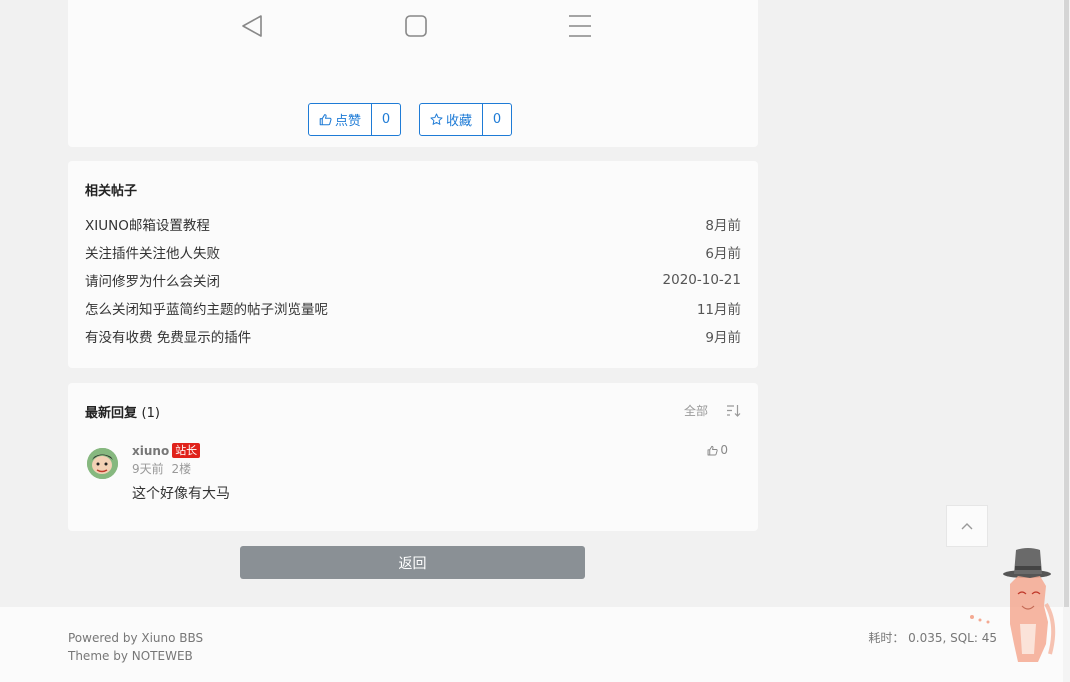 The height and width of the screenshot is (682, 1070). Describe the element at coordinates (413, 73) in the screenshot. I see `post-actions-card: 点赞 0 收藏 0` at that location.